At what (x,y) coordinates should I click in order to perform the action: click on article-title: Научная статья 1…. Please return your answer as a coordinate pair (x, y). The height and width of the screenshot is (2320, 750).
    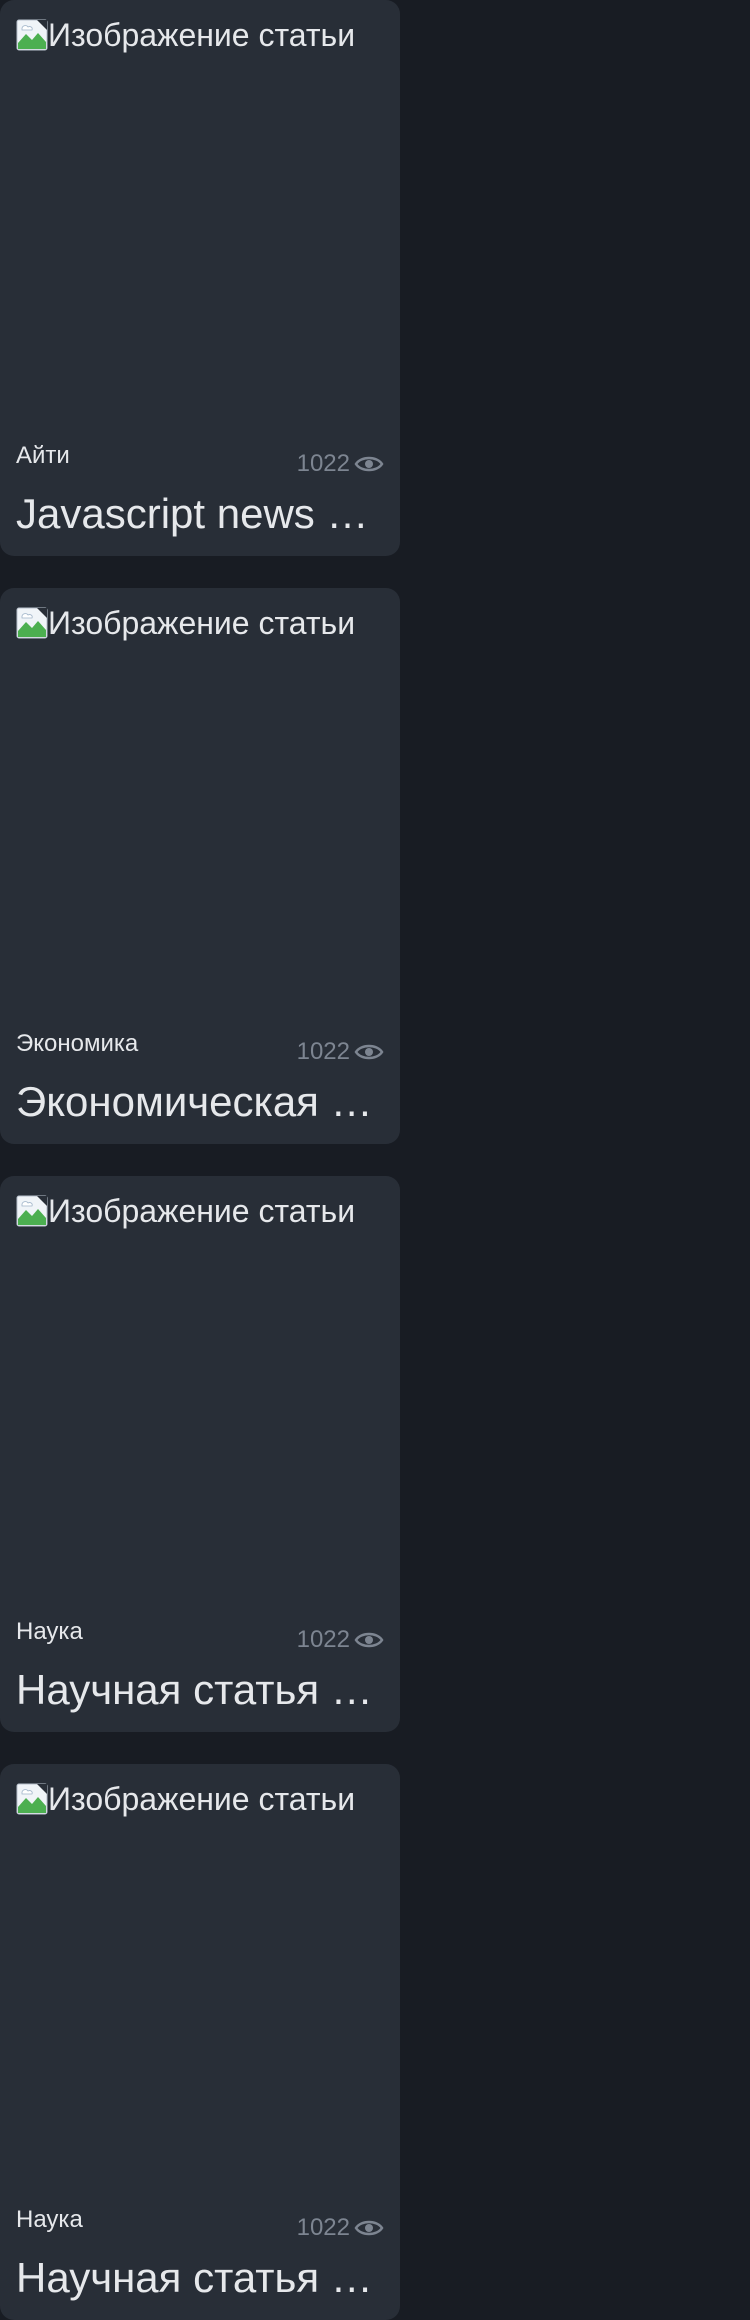
    Looking at the image, I should click on (200, 1689).